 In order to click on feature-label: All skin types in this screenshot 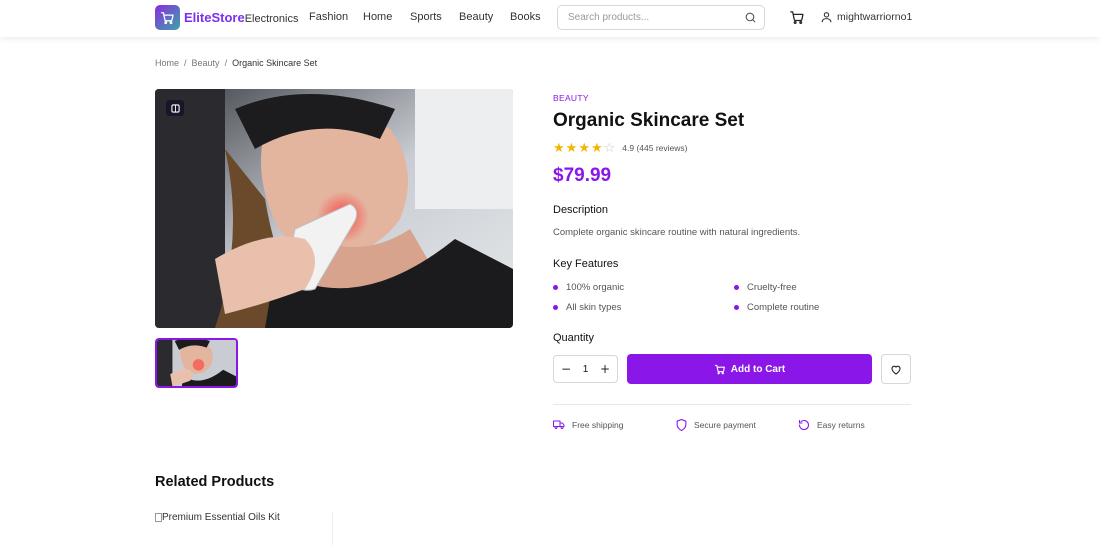, I will do `click(594, 307)`.